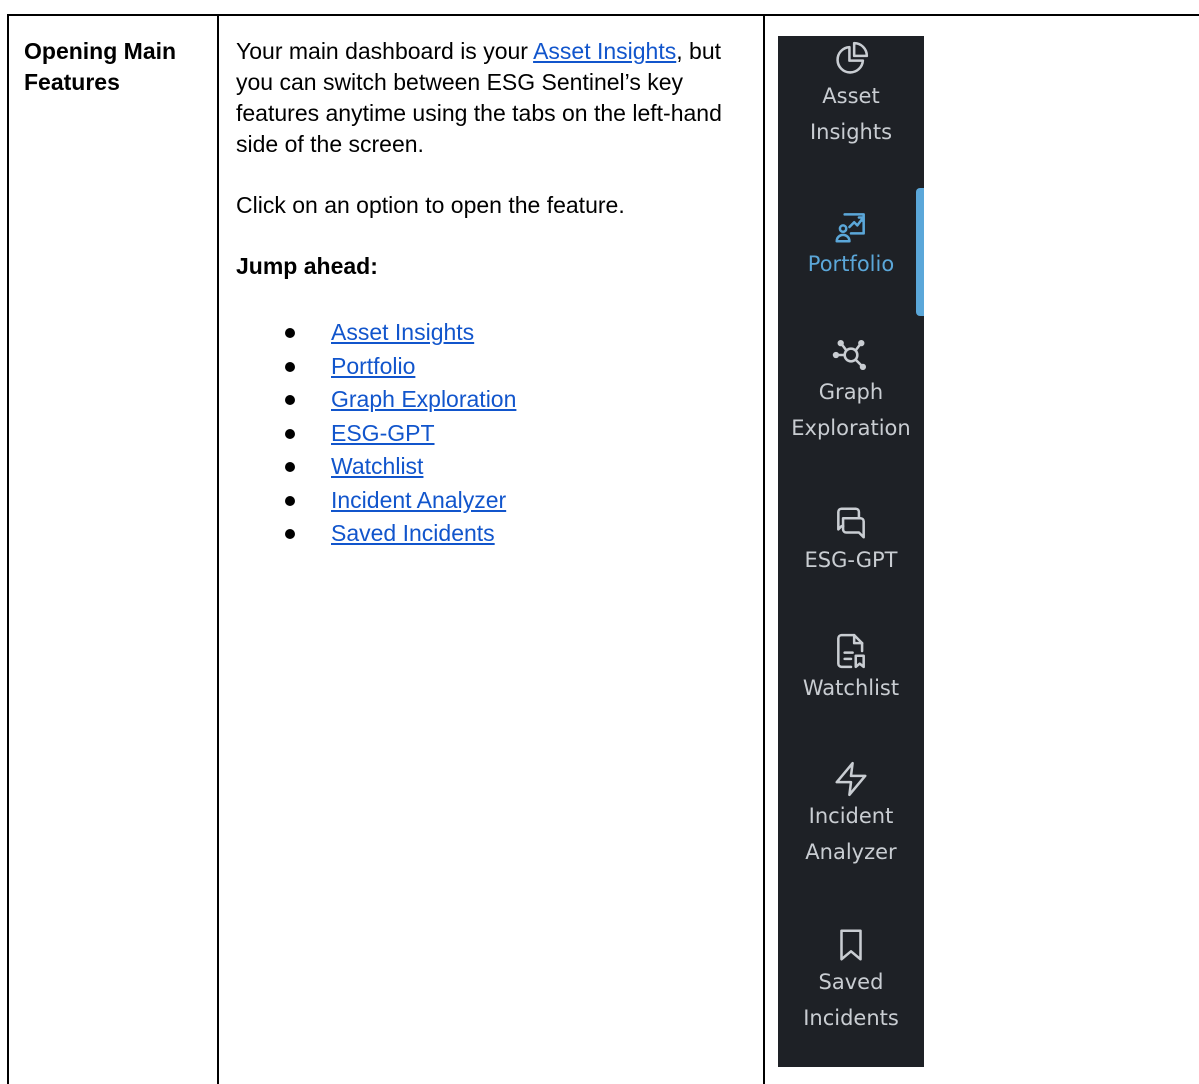  I want to click on sidebar-item-label: Incident, so click(851, 816).